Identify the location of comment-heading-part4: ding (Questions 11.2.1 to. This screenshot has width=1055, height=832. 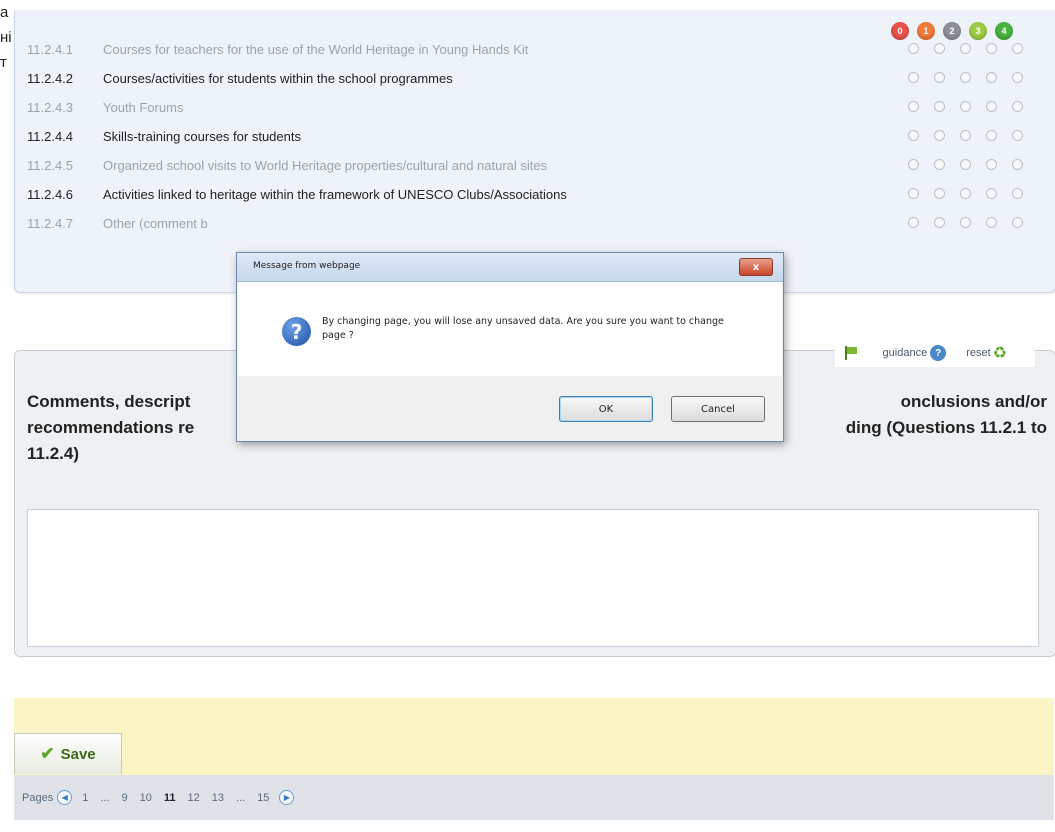
(946, 427).